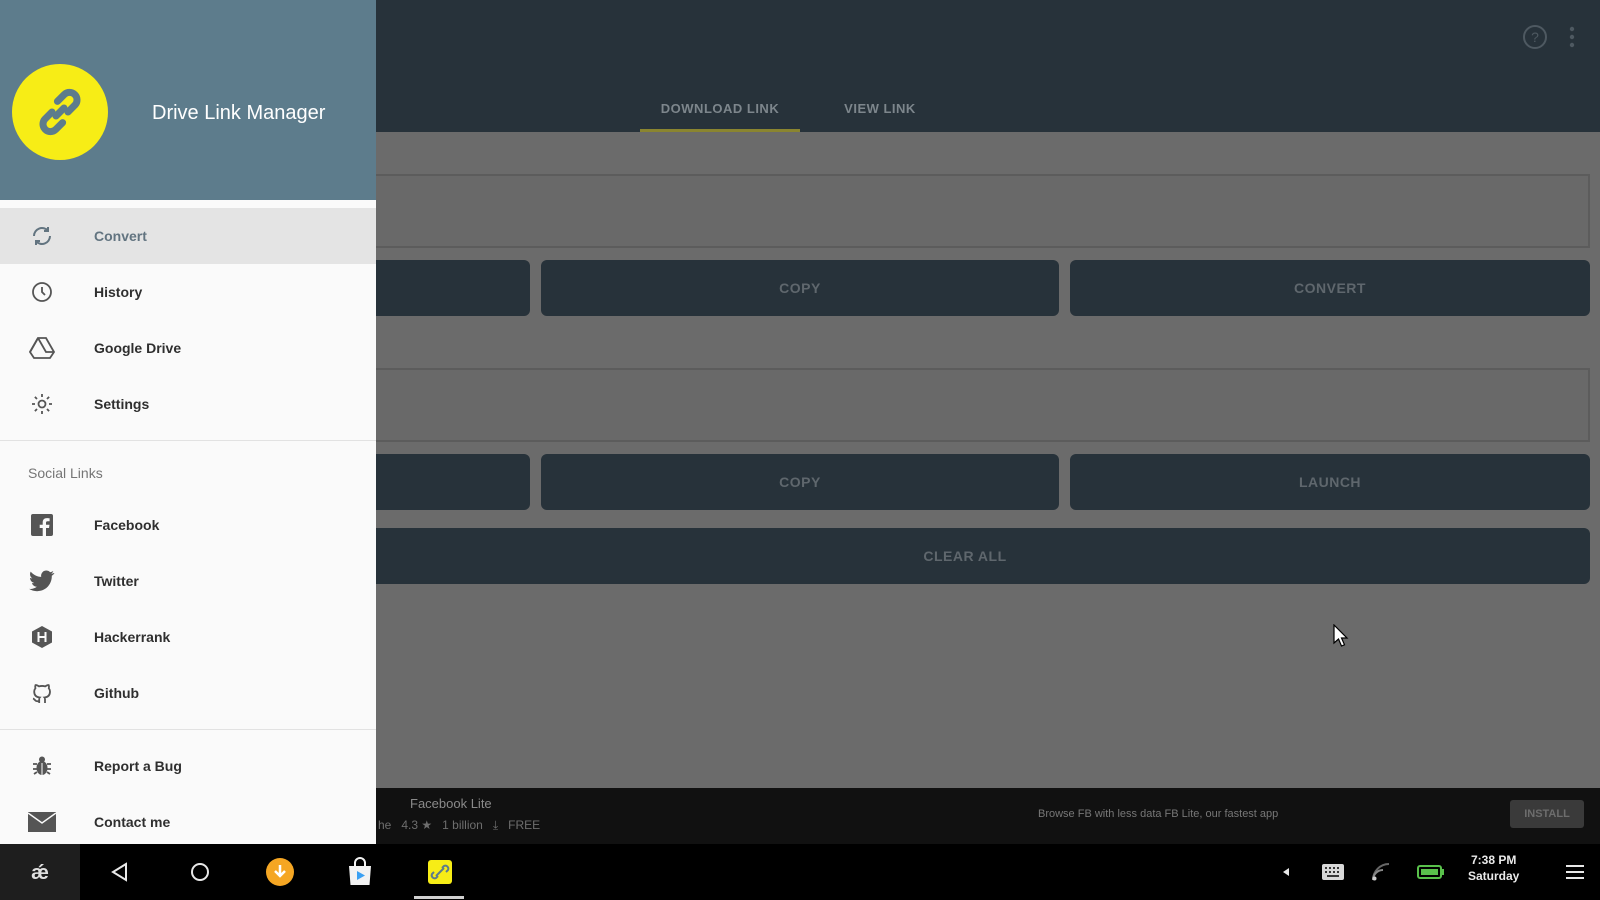  Describe the element at coordinates (120, 872) in the screenshot. I see `back-nav-icon` at that location.